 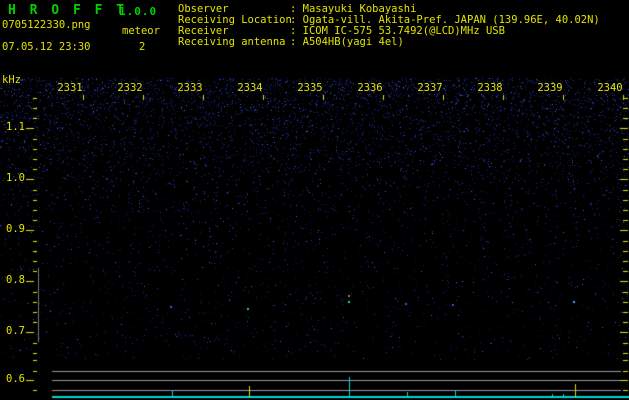 I want to click on time-tick-label: 2332, so click(x=130, y=88).